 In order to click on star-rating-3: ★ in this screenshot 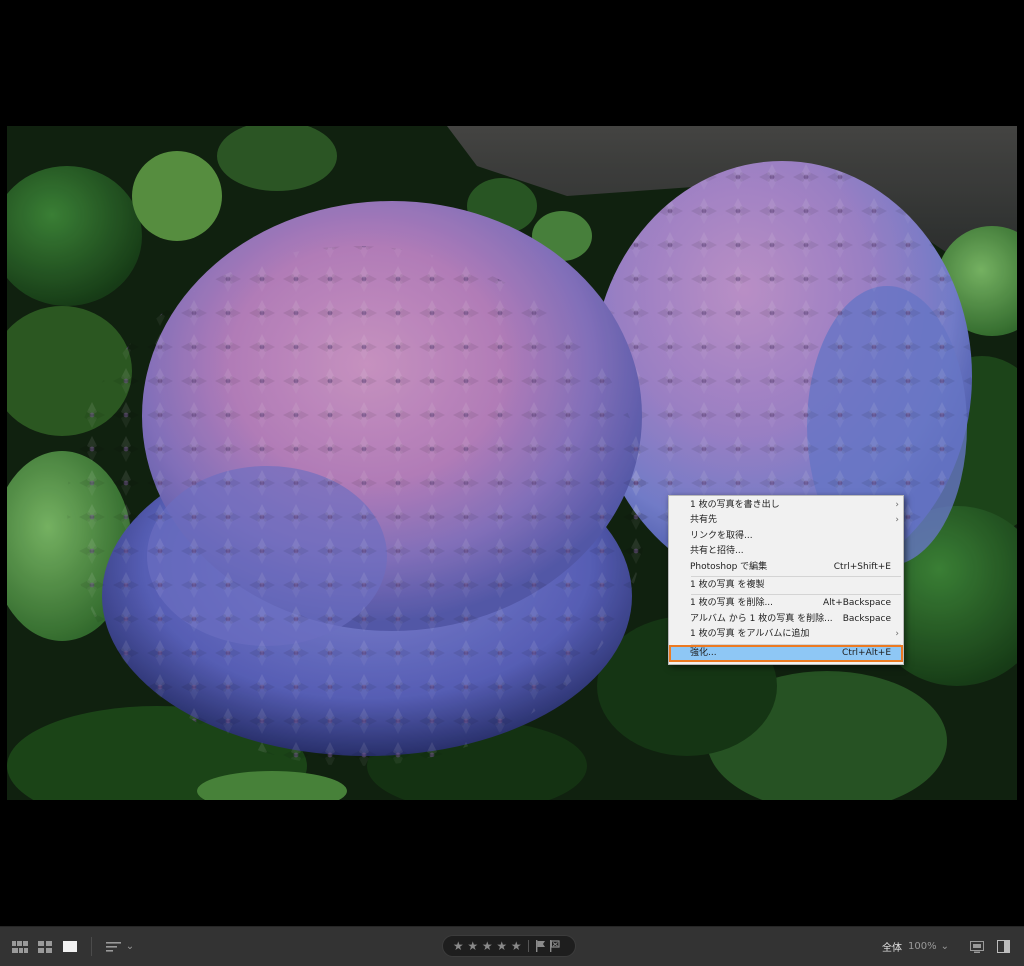, I will do `click(487, 946)`.